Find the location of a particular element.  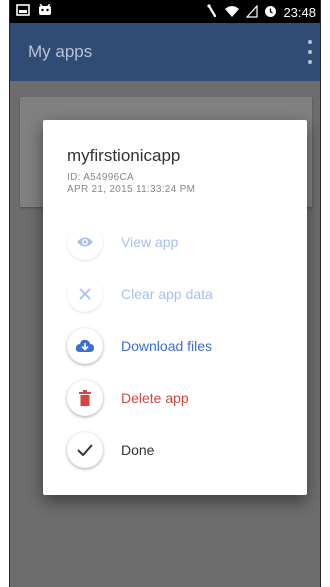

check-icon is located at coordinates (85, 450).